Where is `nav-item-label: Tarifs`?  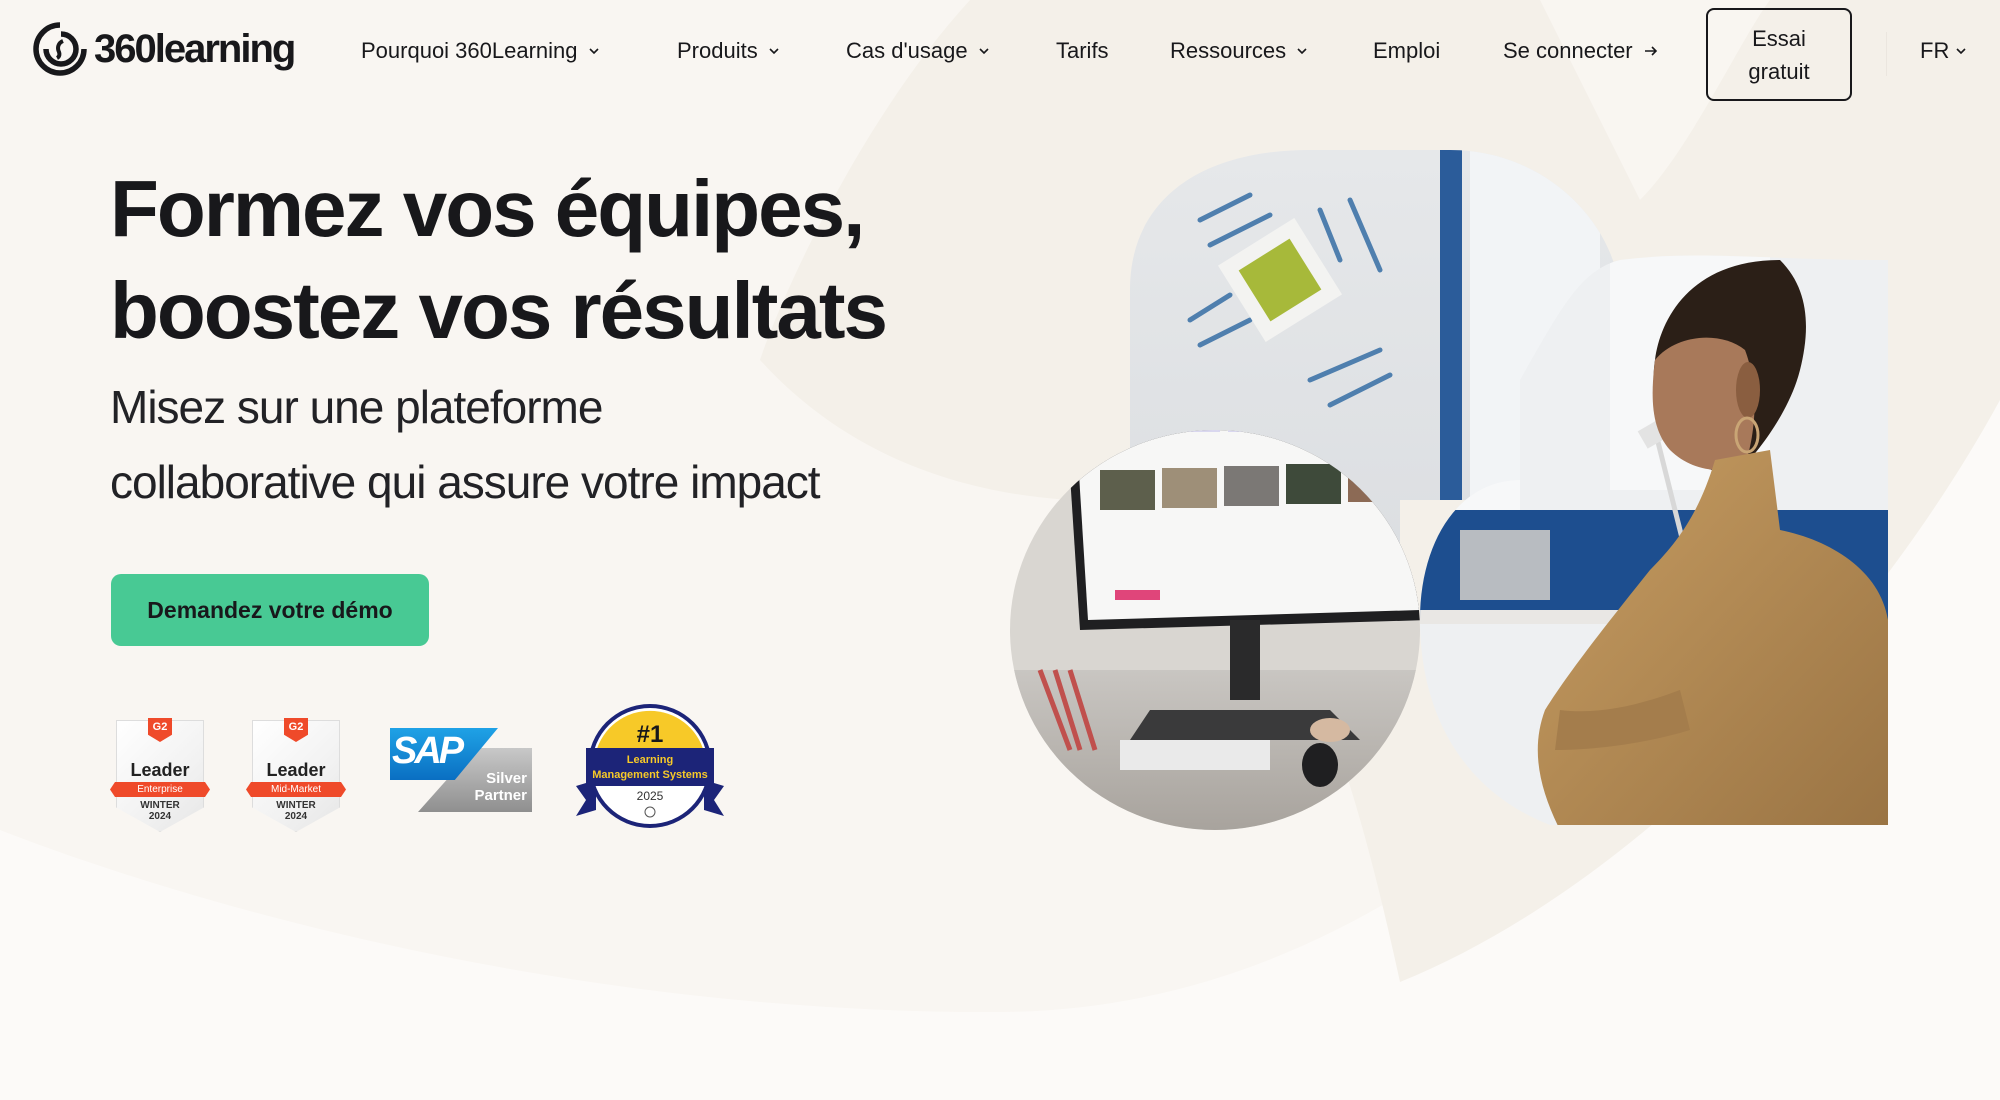 nav-item-label: Tarifs is located at coordinates (1082, 50).